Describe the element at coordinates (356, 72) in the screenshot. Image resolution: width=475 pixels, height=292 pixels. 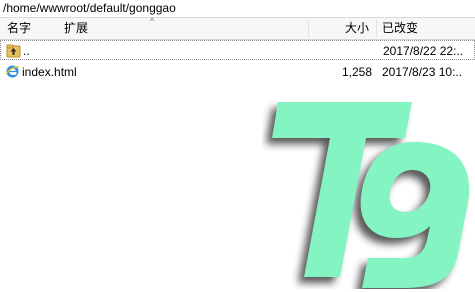
I see `file-size: 1,258` at that location.